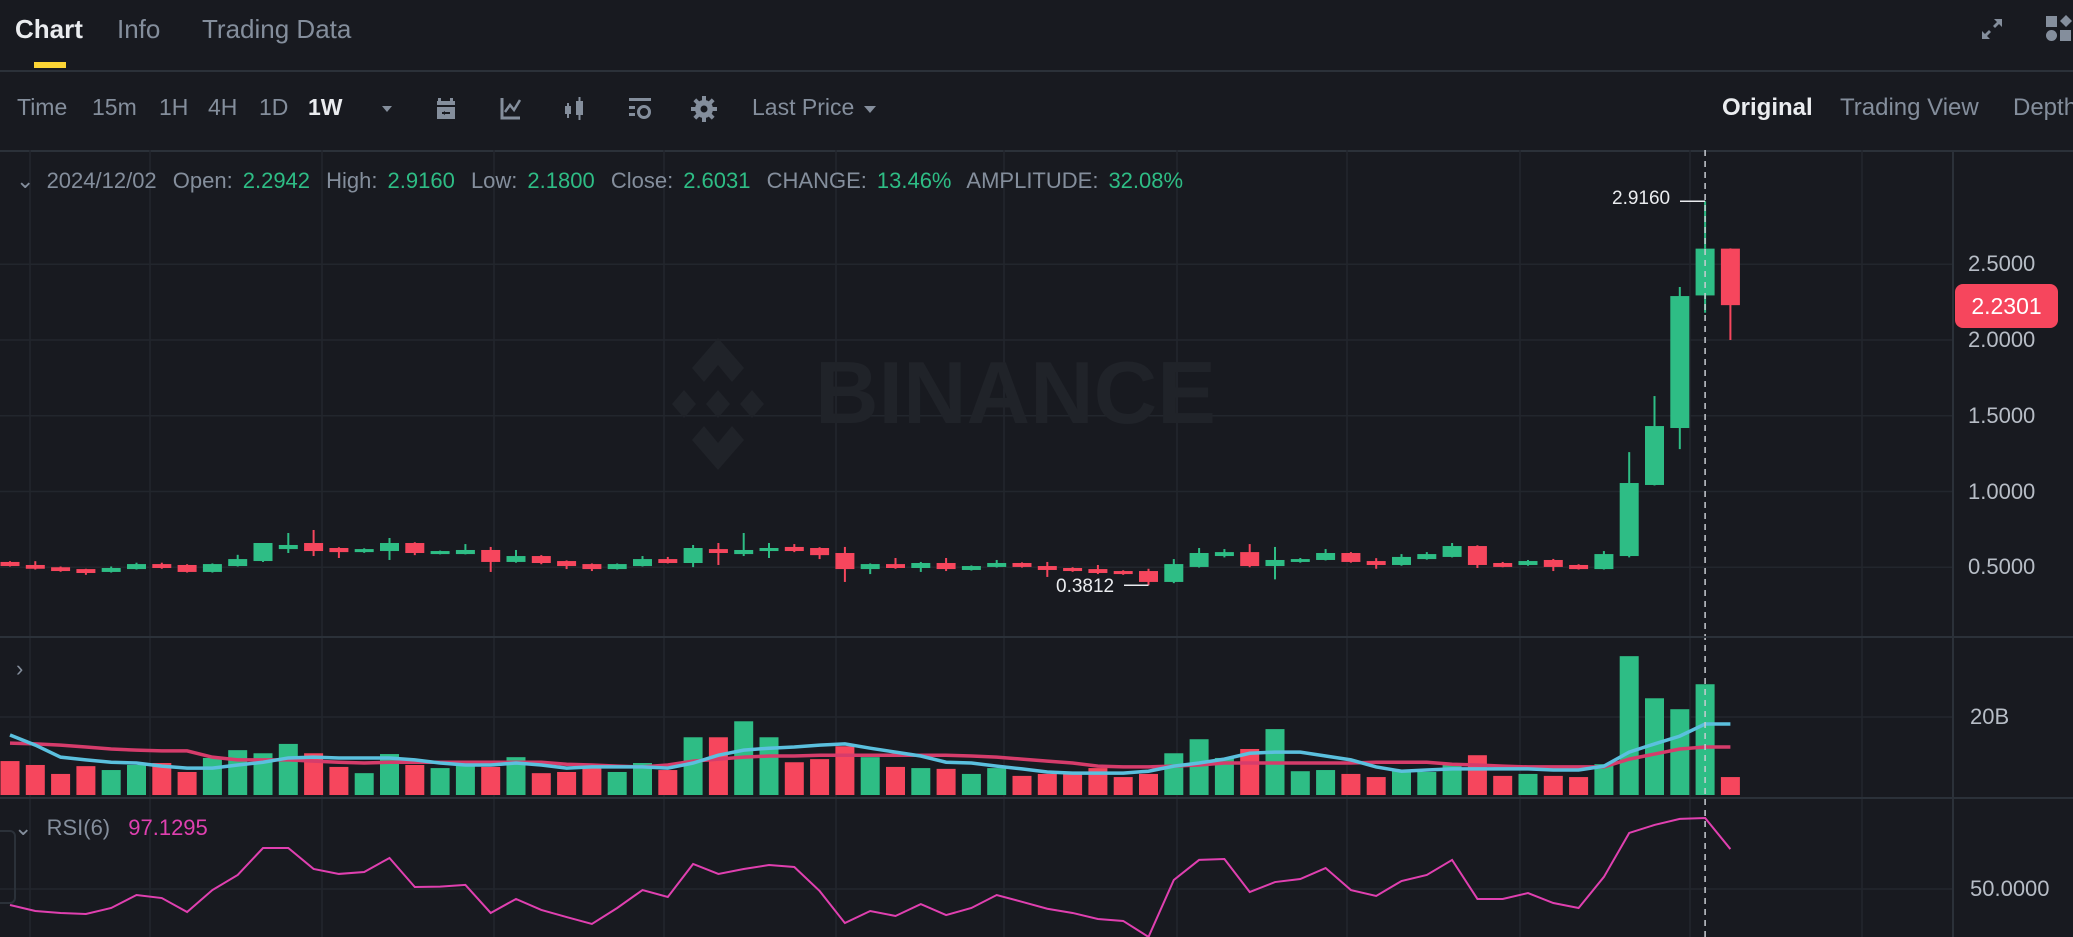 This screenshot has width=2073, height=937. Describe the element at coordinates (1641, 198) in the screenshot. I see `max-price-annotation: 2.9160` at that location.